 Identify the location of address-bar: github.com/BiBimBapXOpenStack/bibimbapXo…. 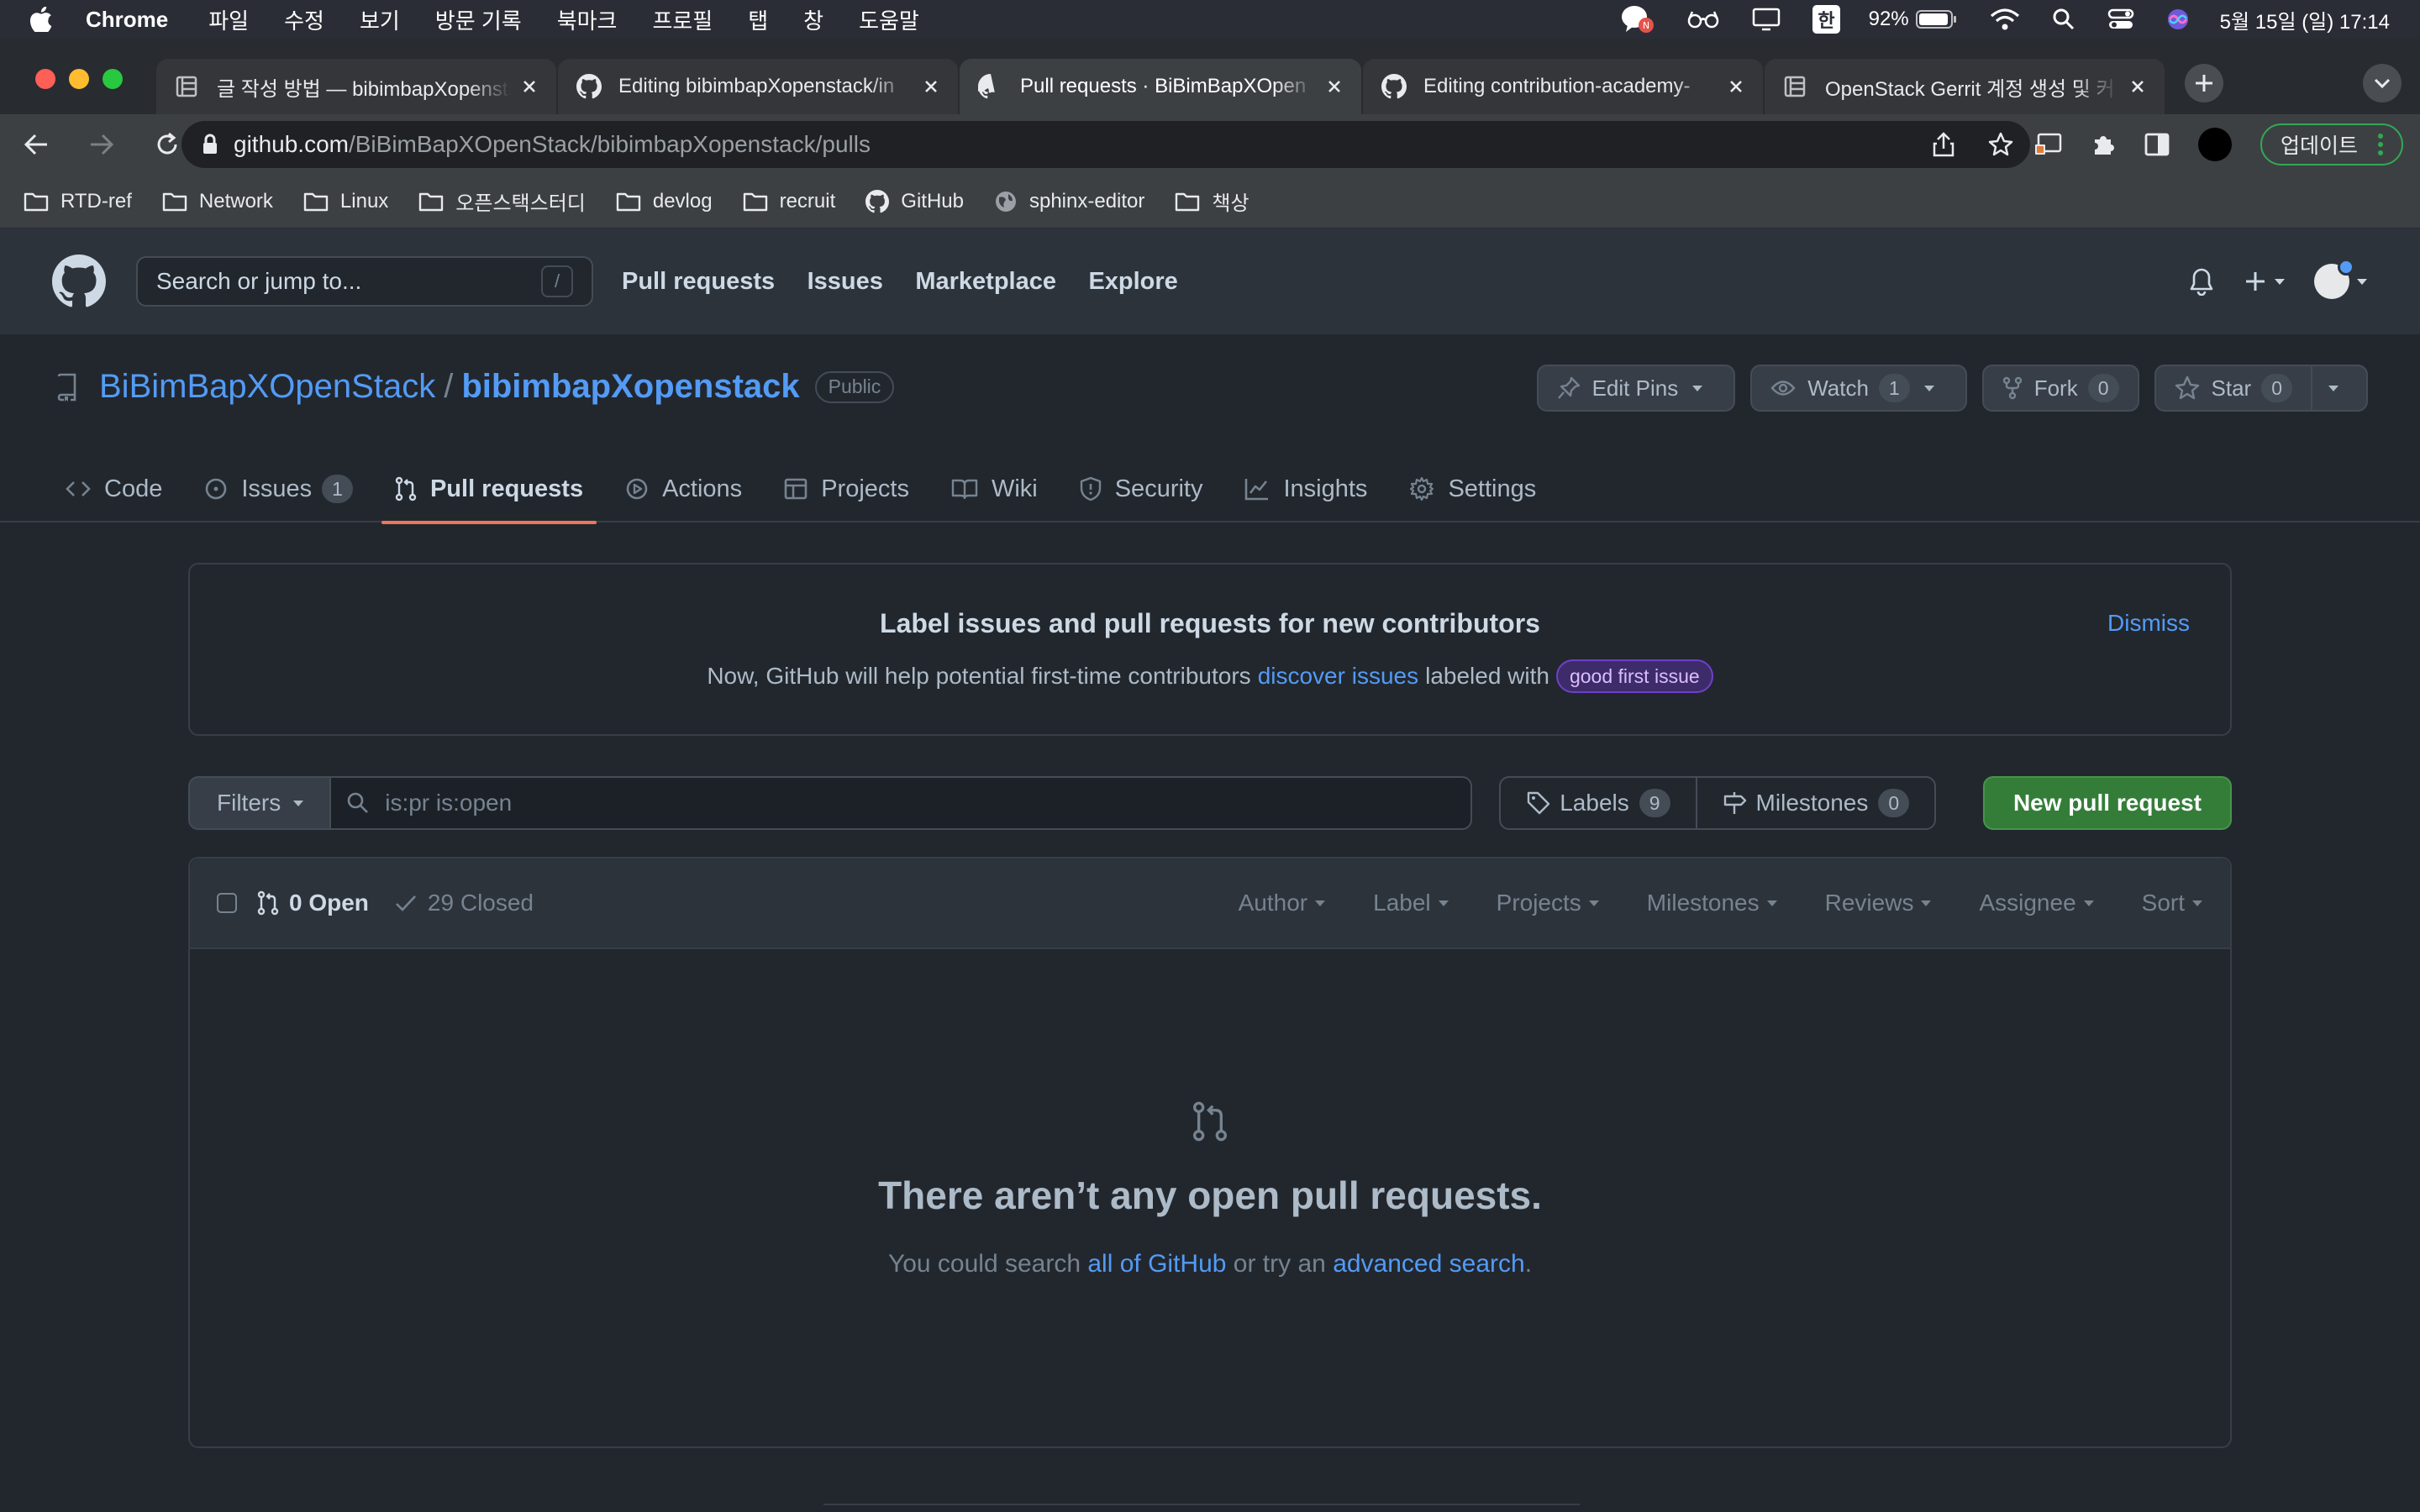
(1106, 144).